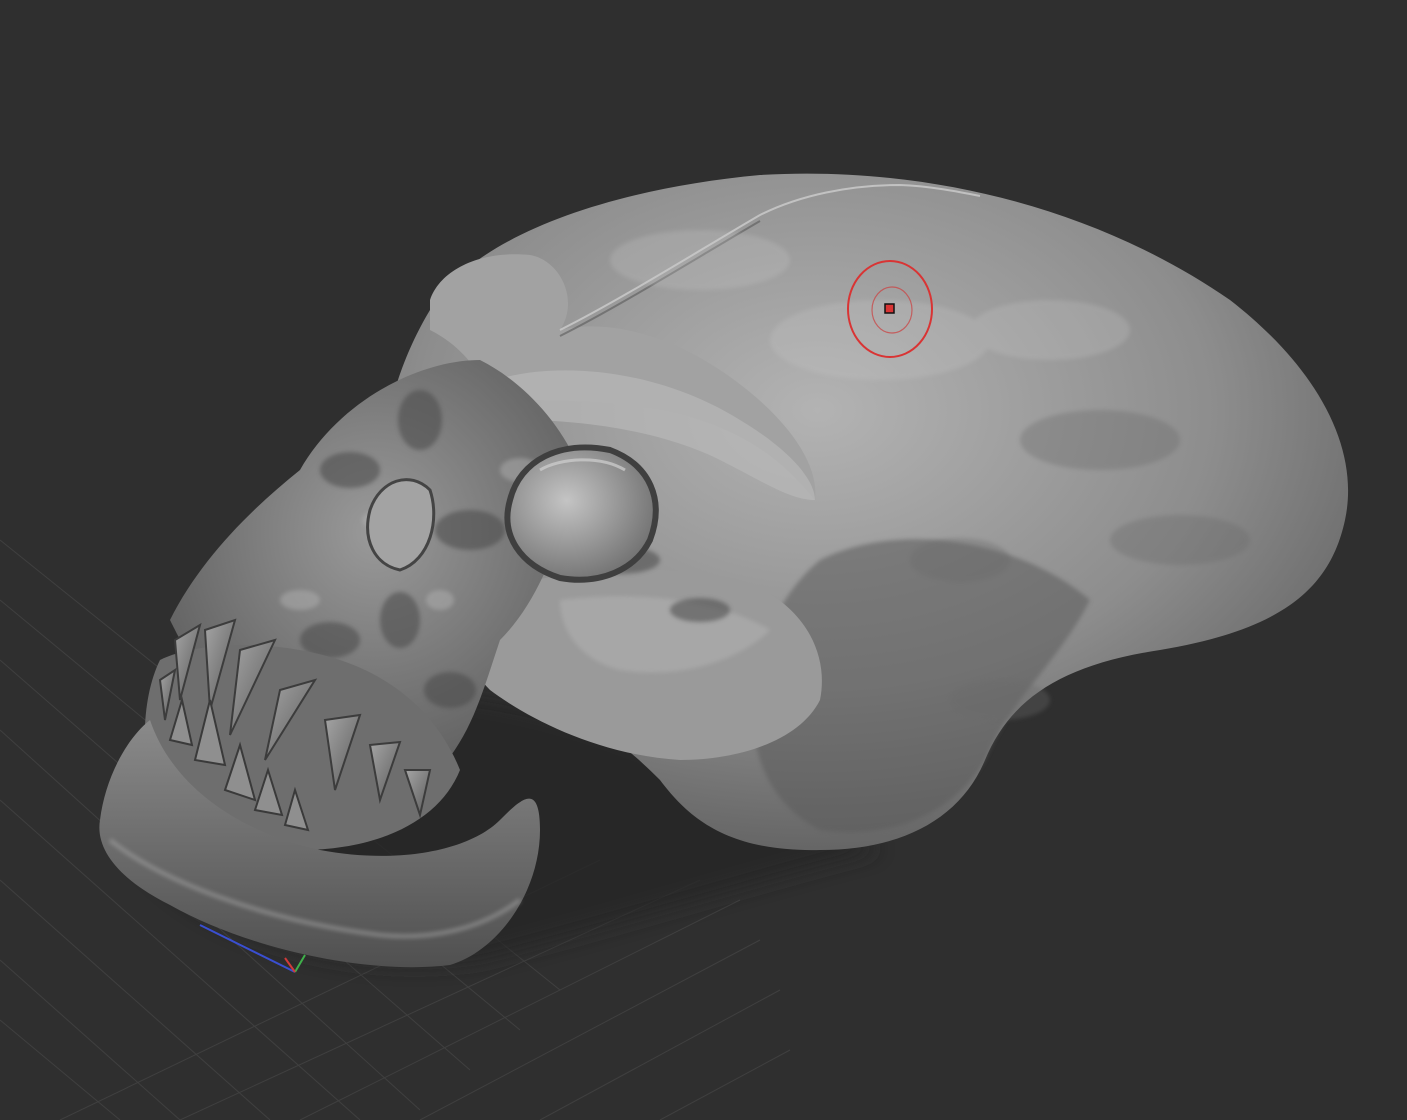 The height and width of the screenshot is (1120, 1407). What do you see at coordinates (581, 513) in the screenshot?
I see `eye-socket` at bounding box center [581, 513].